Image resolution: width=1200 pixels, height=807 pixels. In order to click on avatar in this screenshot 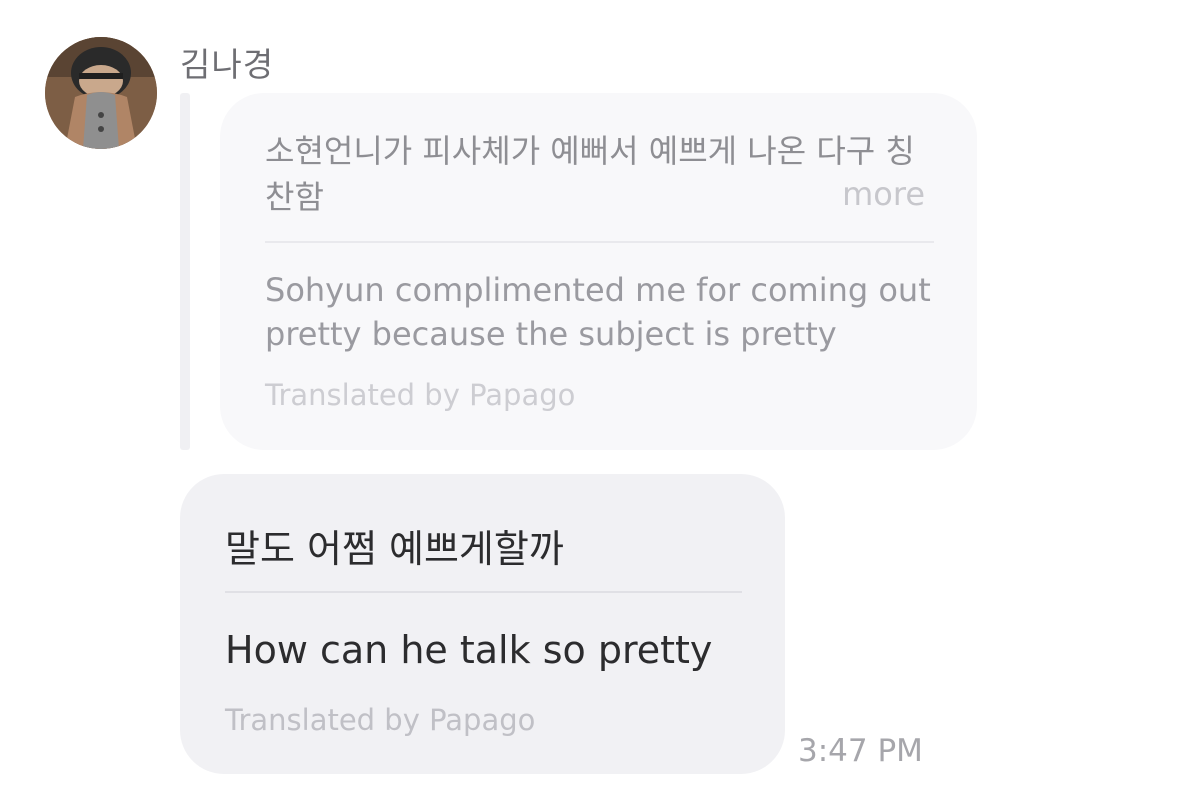, I will do `click(101, 93)`.